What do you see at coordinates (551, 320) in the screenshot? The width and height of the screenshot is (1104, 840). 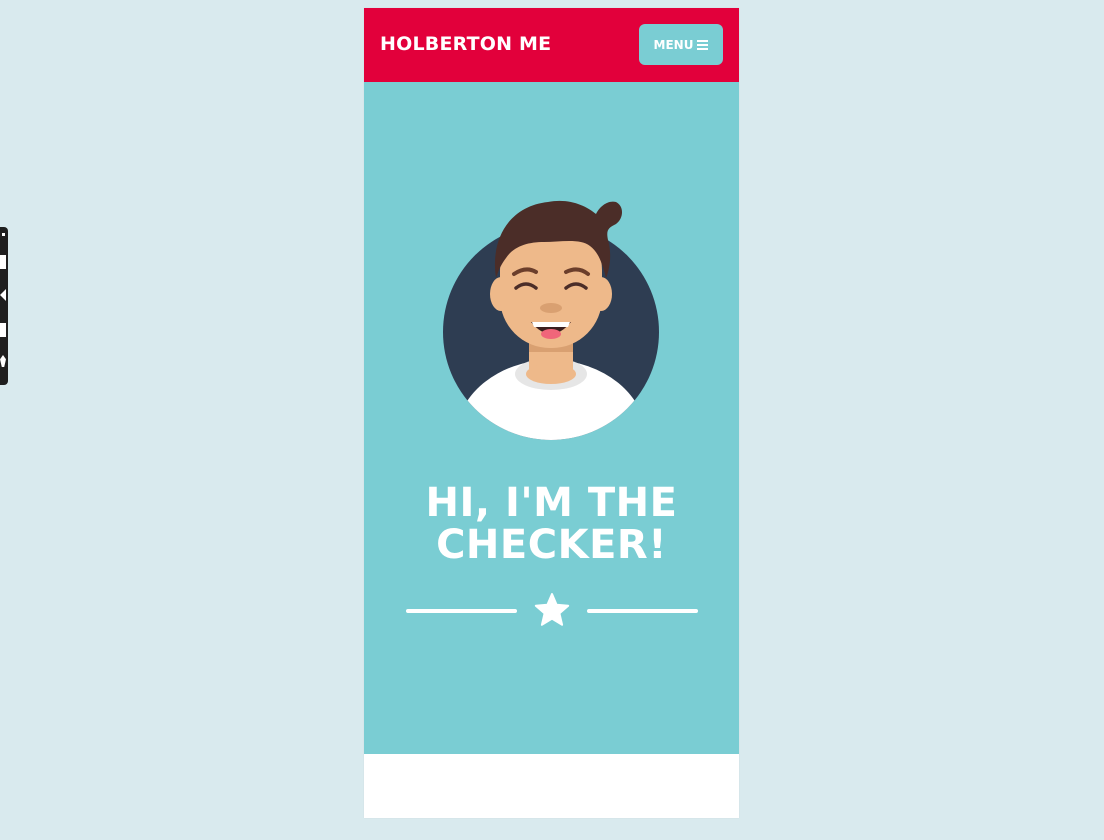 I see `avatar` at bounding box center [551, 320].